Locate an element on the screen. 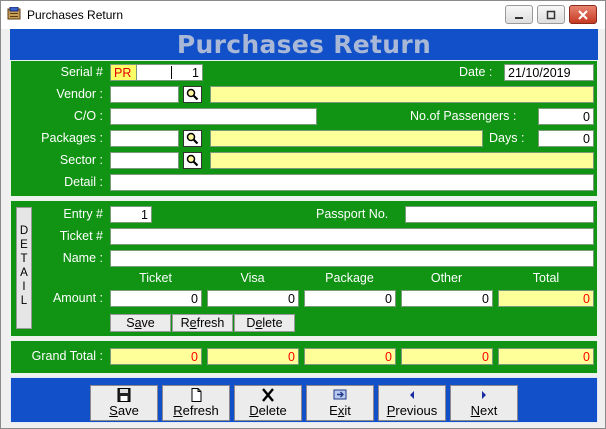  days-field: 0 is located at coordinates (566, 138).